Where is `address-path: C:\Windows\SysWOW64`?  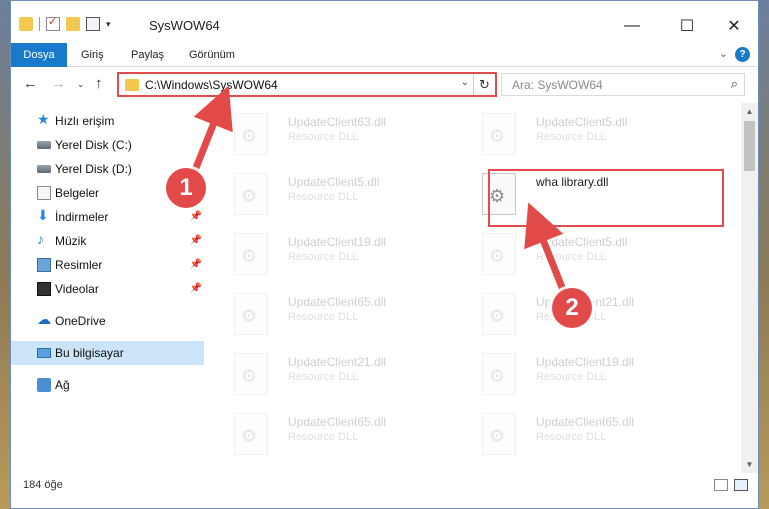
address-path: C:\Windows\SysWOW64 is located at coordinates (211, 85).